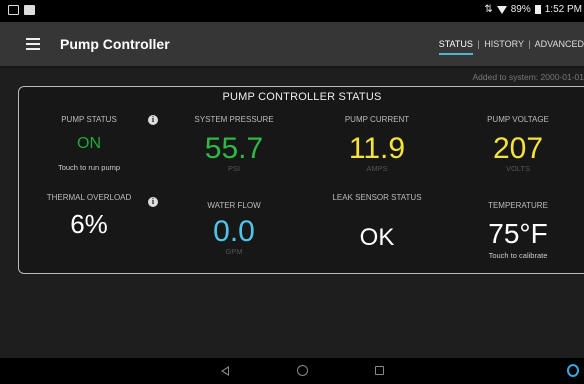  Describe the element at coordinates (377, 237) in the screenshot. I see `leak-sensor-value: OK` at that location.